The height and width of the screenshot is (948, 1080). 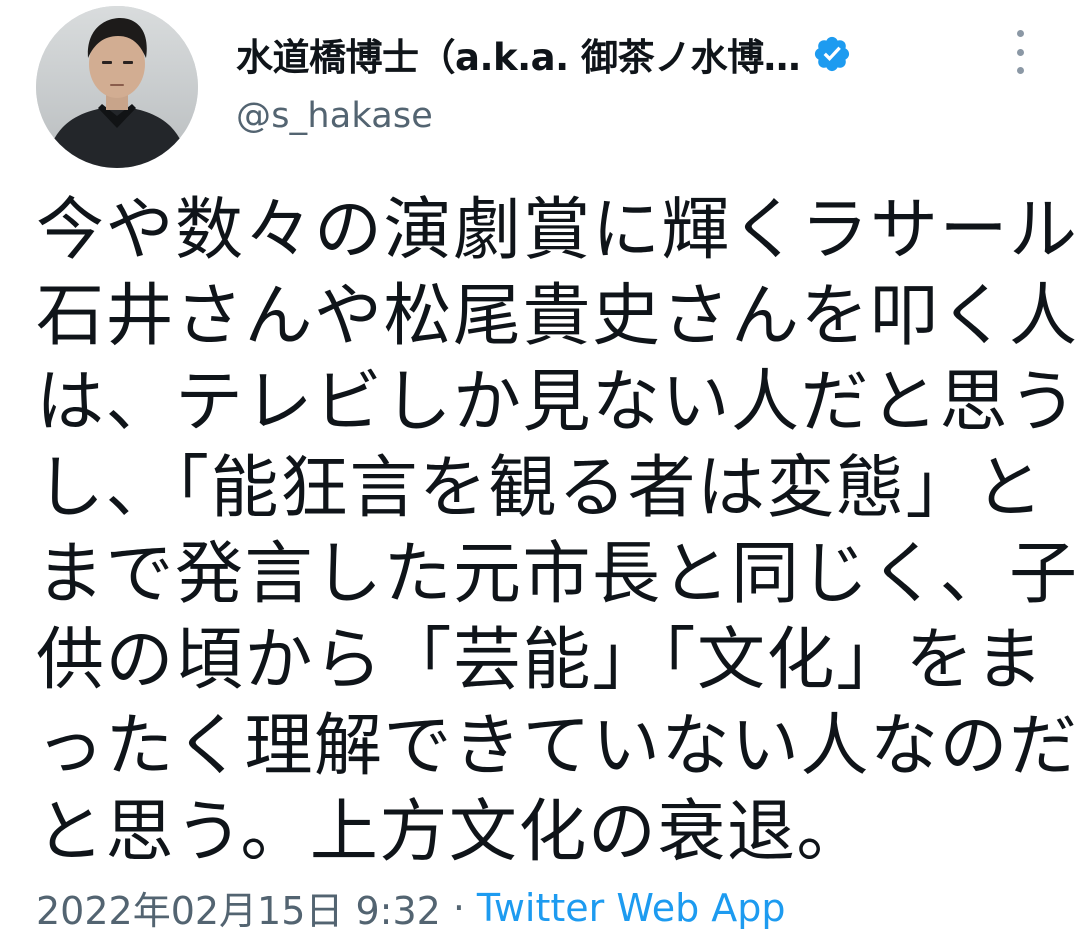 What do you see at coordinates (631, 908) in the screenshot?
I see `tweet-source-link: Twitter Web App` at bounding box center [631, 908].